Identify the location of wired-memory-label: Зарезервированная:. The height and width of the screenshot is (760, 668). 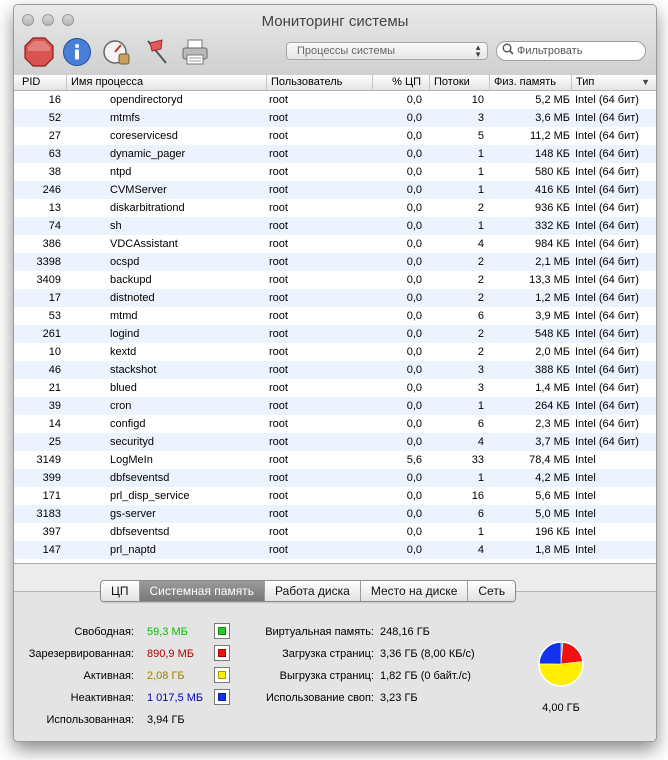
(81, 654).